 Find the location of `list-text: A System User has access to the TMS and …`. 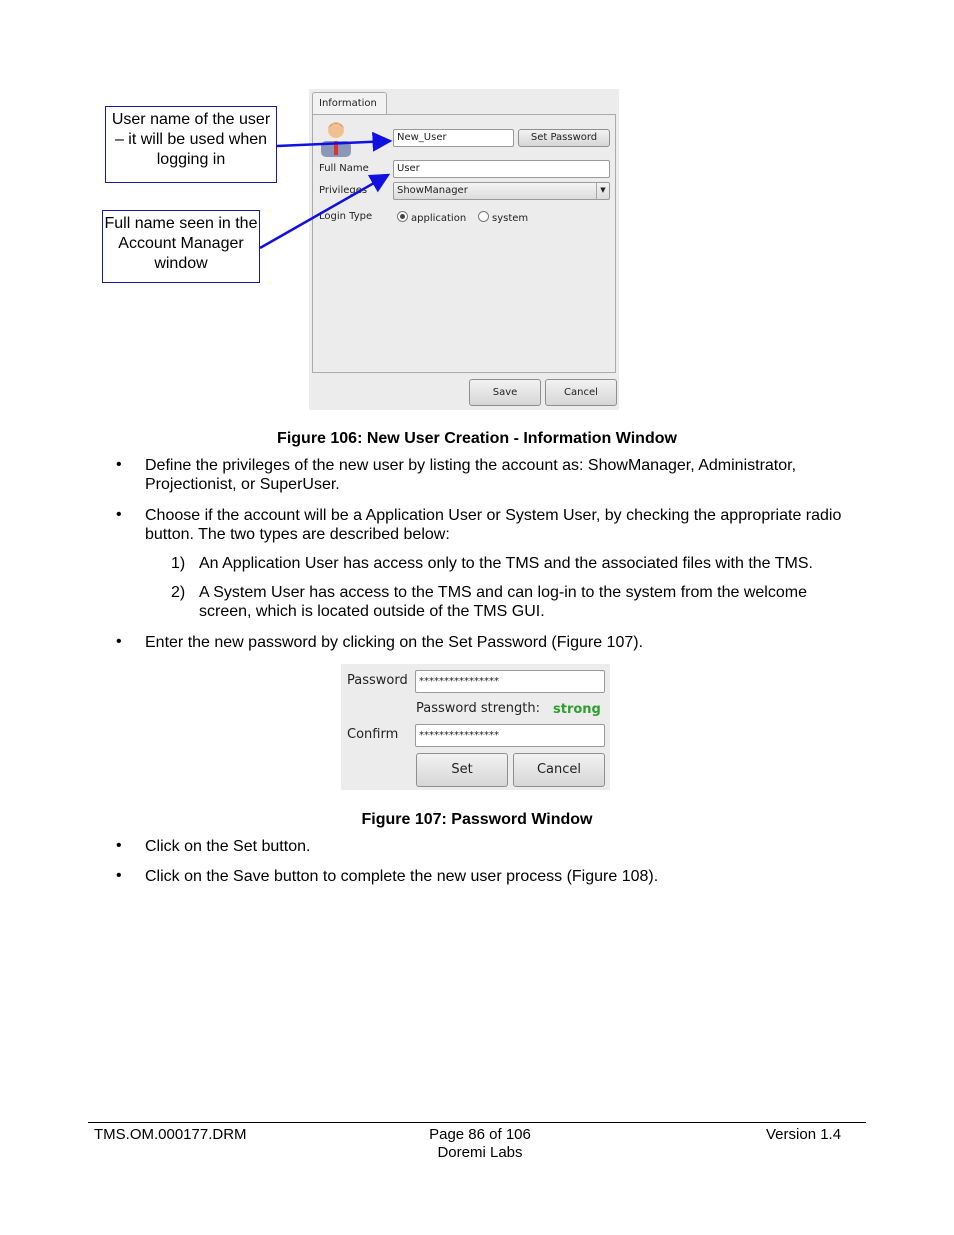

list-text: A System User has access to the TMS and … is located at coordinates (503, 602).